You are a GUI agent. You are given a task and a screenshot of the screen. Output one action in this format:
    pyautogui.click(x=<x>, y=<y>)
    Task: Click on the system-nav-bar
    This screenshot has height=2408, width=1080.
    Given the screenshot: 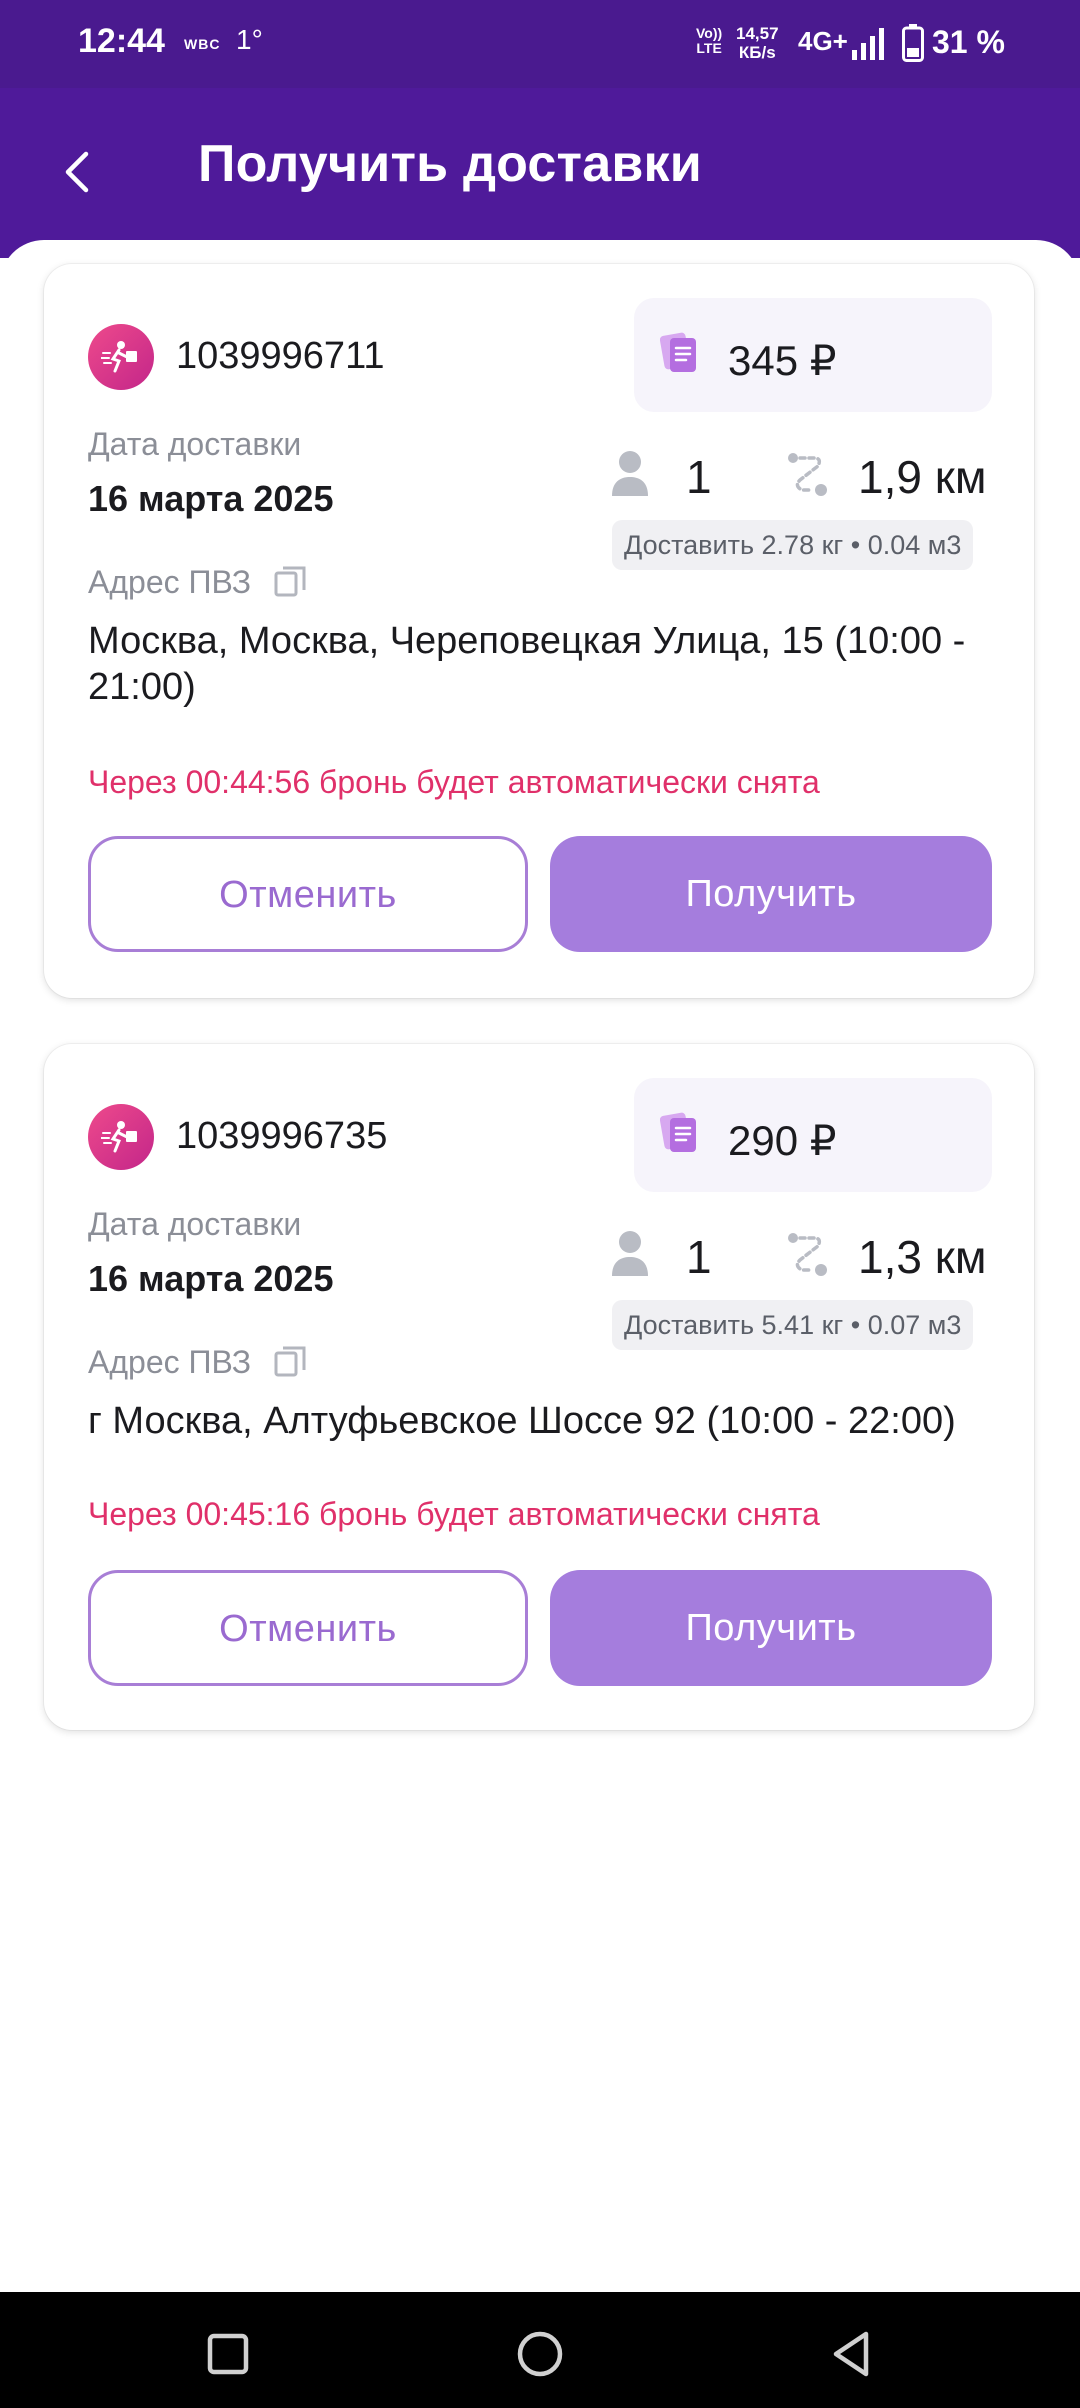 What is the action you would take?
    pyautogui.click(x=540, y=2350)
    